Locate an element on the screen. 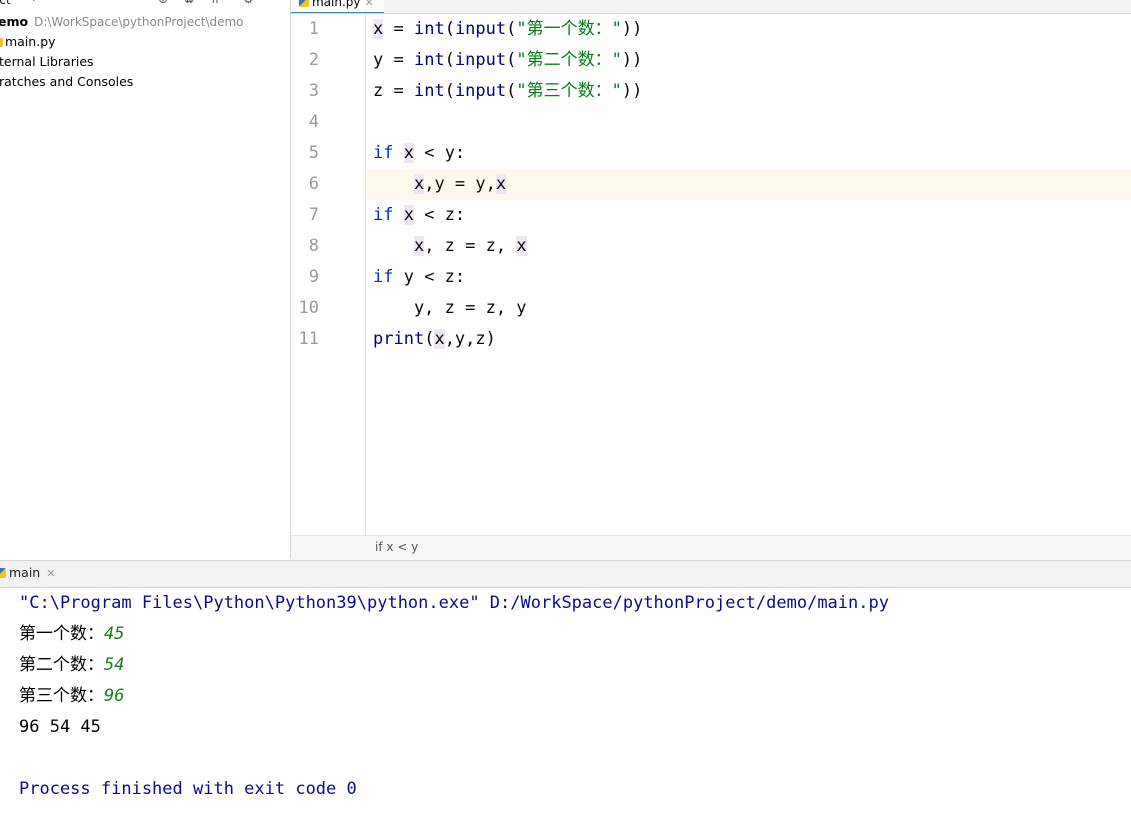 This screenshot has width=1131, height=815. breadcrumb: if x < y is located at coordinates (711, 547).